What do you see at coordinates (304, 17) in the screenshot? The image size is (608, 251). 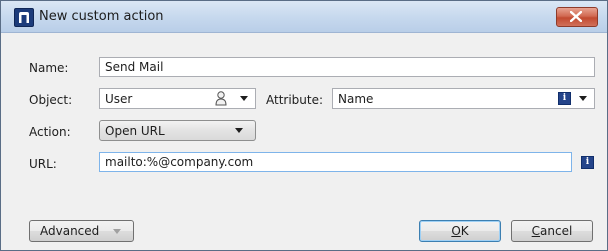 I see `title-bar: New custom action` at bounding box center [304, 17].